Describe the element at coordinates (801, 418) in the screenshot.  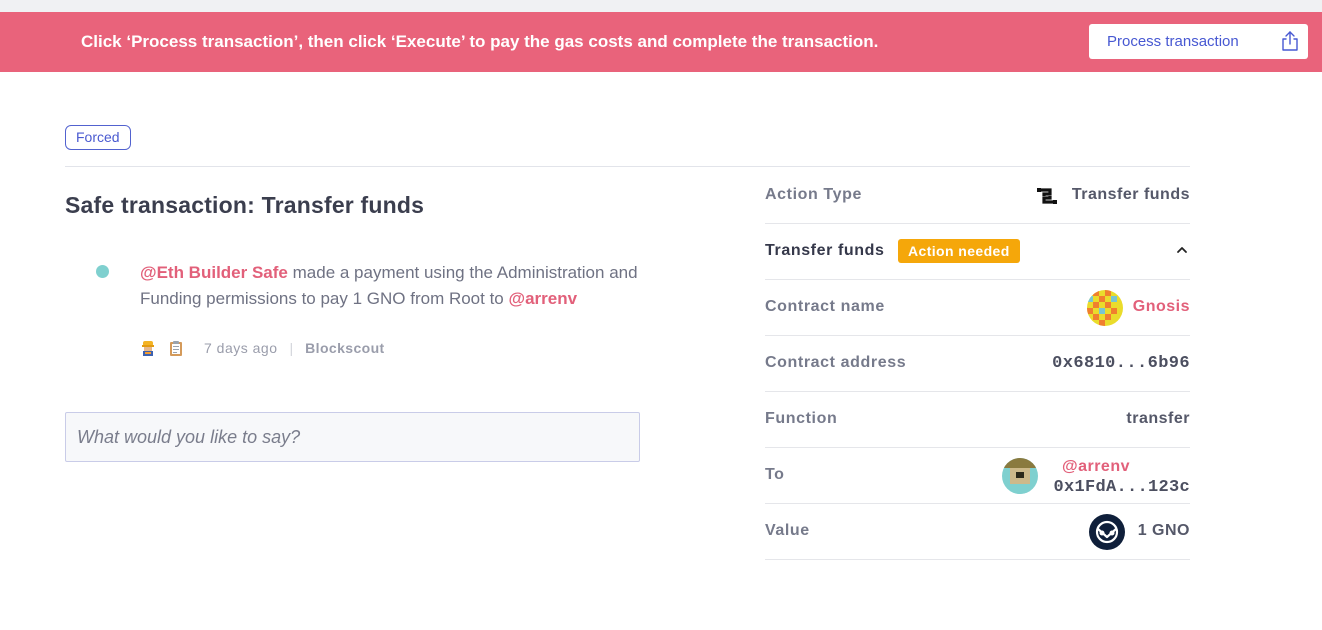
I see `function-label: Function` at that location.